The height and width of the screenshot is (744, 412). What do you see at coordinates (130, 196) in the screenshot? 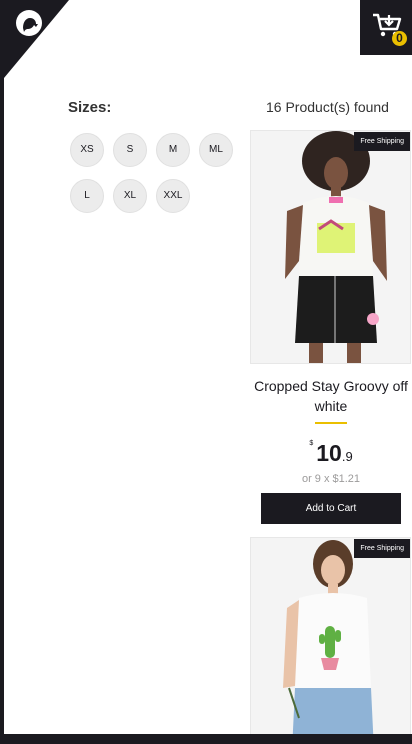
I see `size-xl-button: XL` at bounding box center [130, 196].